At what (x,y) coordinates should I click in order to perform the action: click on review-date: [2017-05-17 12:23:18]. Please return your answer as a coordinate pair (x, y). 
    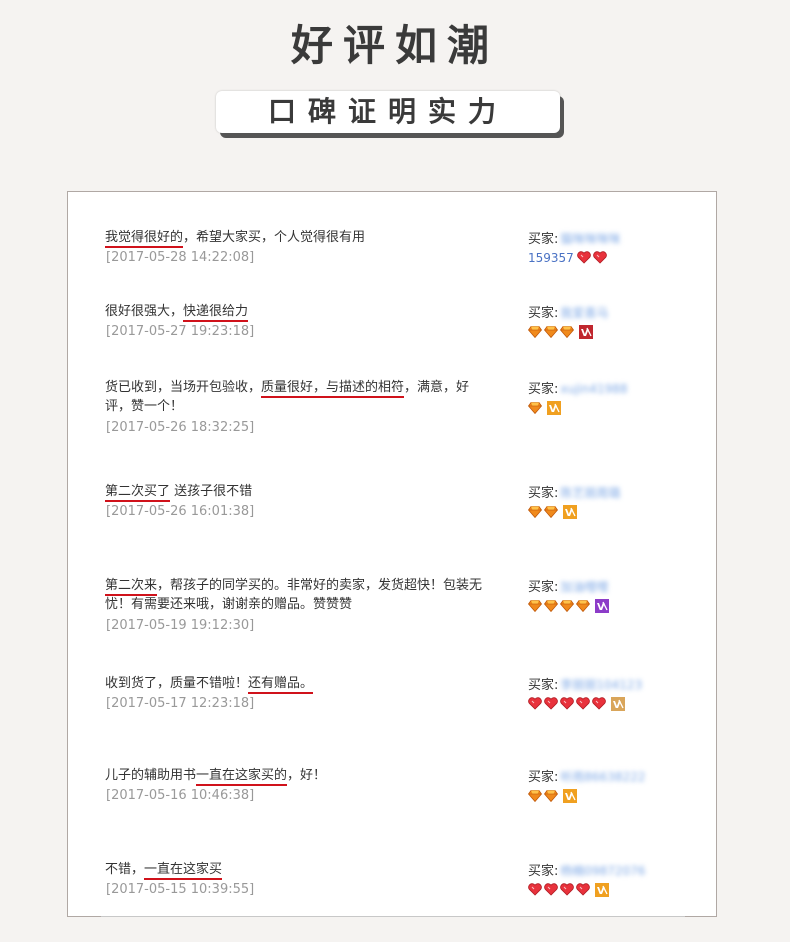
    Looking at the image, I should click on (180, 703).